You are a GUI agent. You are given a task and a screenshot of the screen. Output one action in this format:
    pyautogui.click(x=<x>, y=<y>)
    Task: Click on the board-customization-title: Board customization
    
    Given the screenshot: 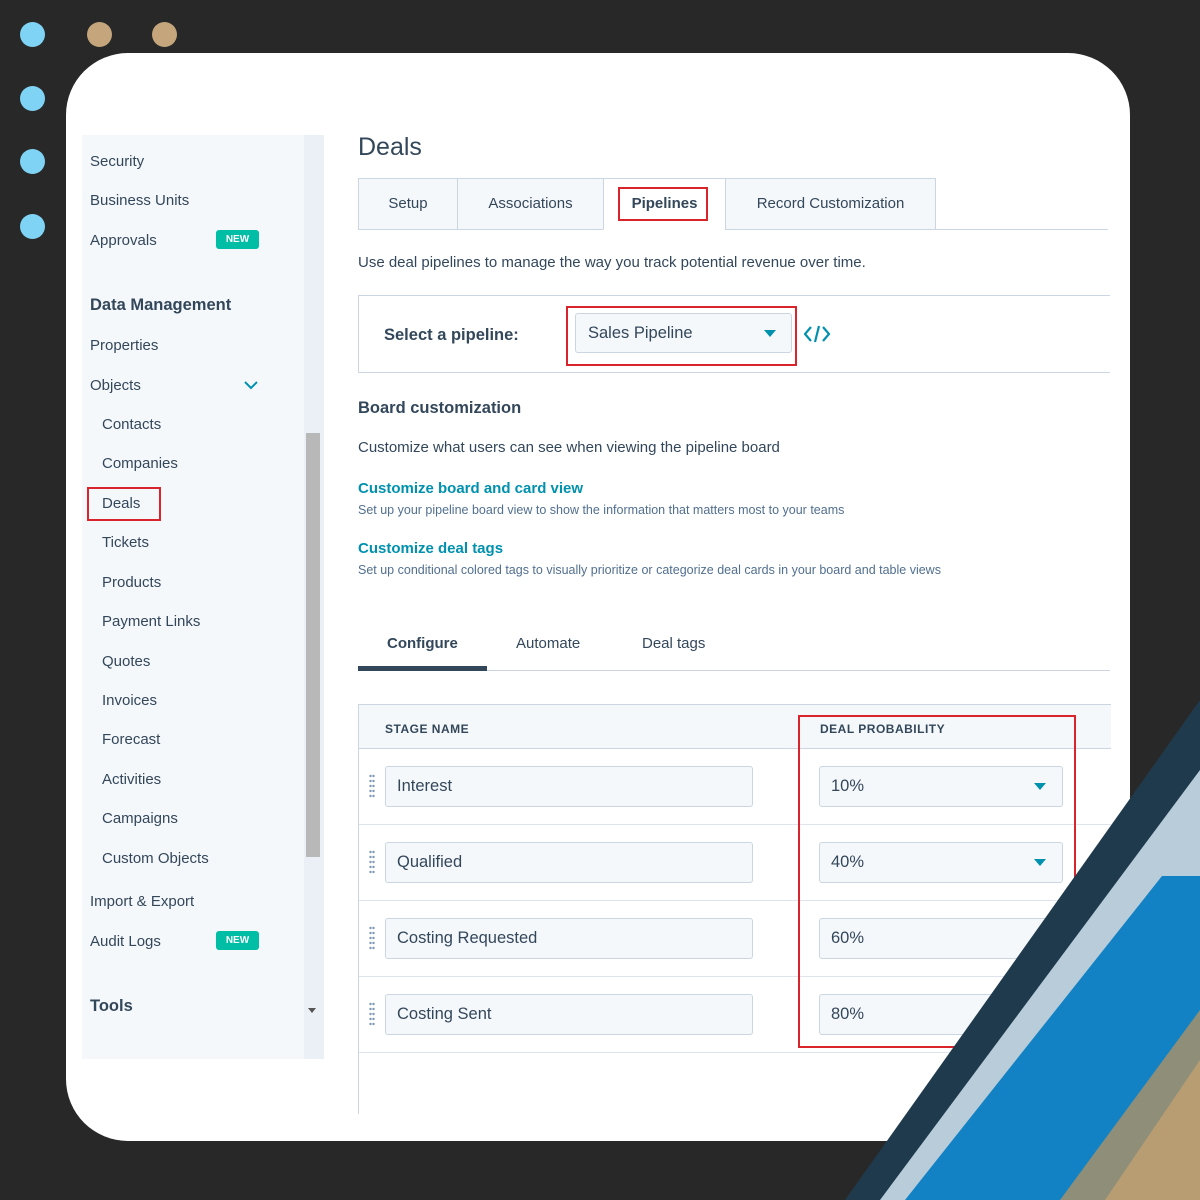 What is the action you would take?
    pyautogui.click(x=440, y=408)
    